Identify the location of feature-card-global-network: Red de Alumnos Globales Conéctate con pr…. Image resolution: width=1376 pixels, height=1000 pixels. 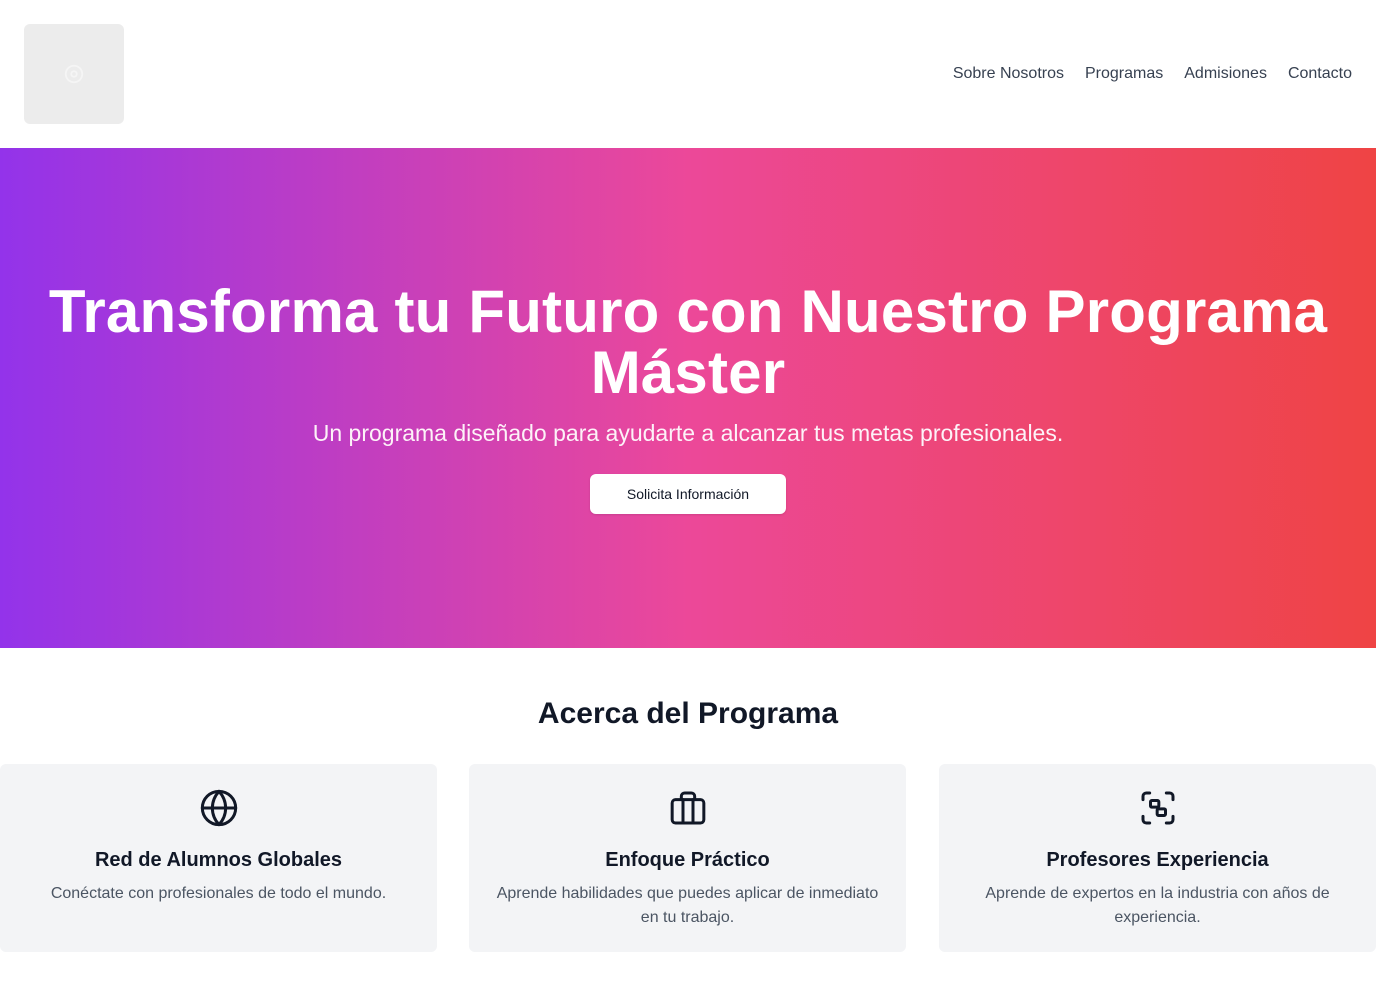
(218, 858).